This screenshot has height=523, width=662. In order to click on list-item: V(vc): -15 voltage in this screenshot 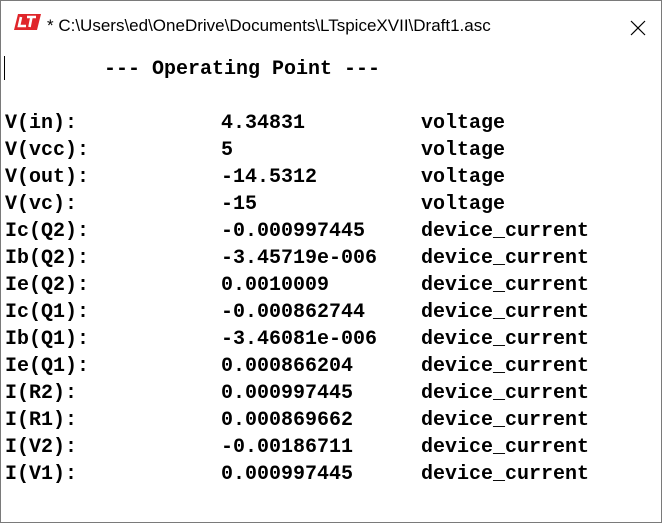, I will do `click(330, 204)`.